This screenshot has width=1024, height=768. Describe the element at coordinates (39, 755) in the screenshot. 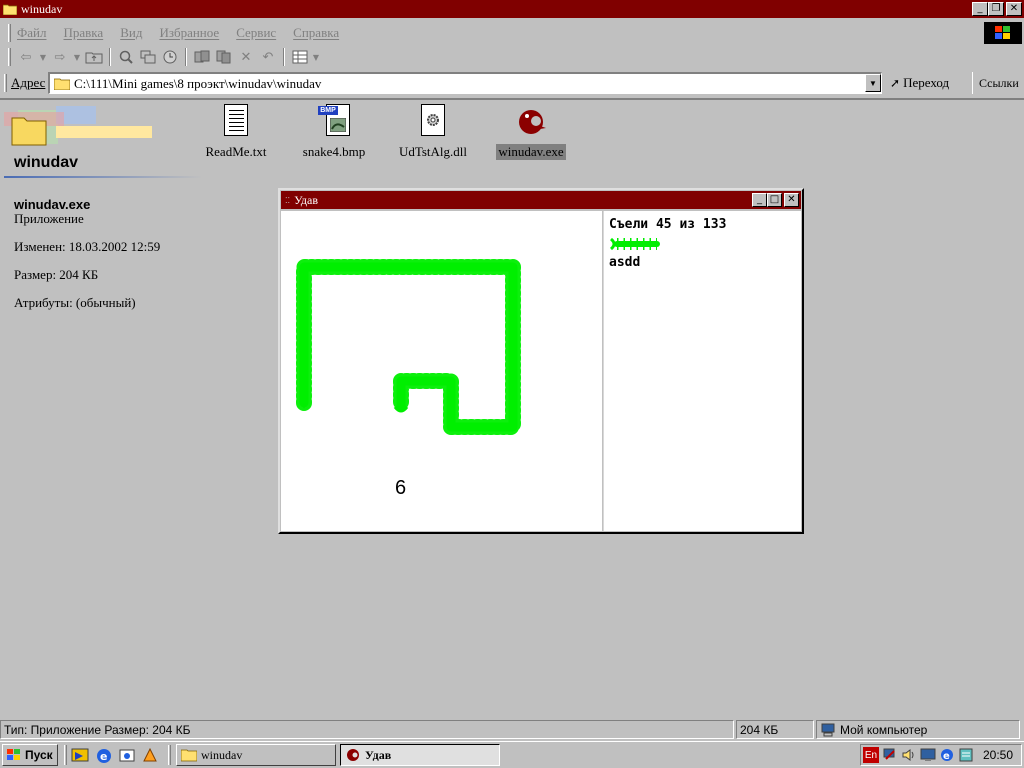

I see `start-label: Пуск` at that location.